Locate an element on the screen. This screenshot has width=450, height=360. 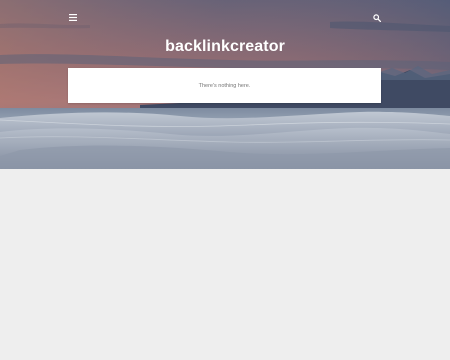
blog-title: backlinkcreator is located at coordinates (225, 47).